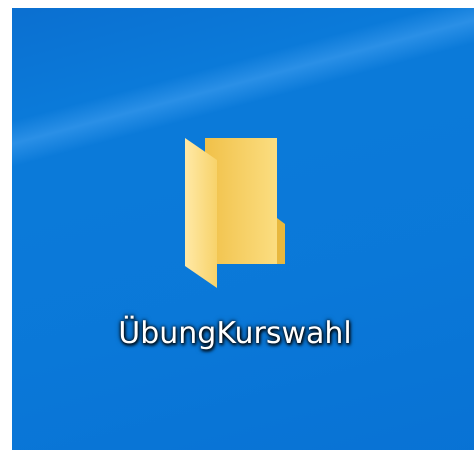  Describe the element at coordinates (235, 213) in the screenshot. I see `folder-icon` at that location.